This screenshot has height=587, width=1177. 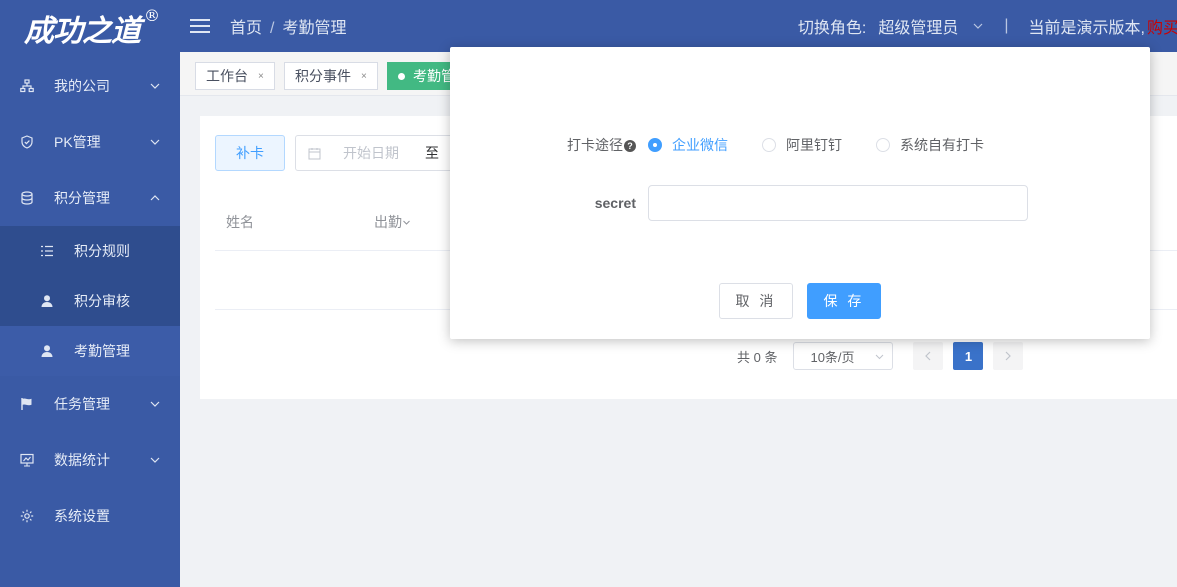 What do you see at coordinates (432, 153) in the screenshot?
I see `date-range-separator: 至` at bounding box center [432, 153].